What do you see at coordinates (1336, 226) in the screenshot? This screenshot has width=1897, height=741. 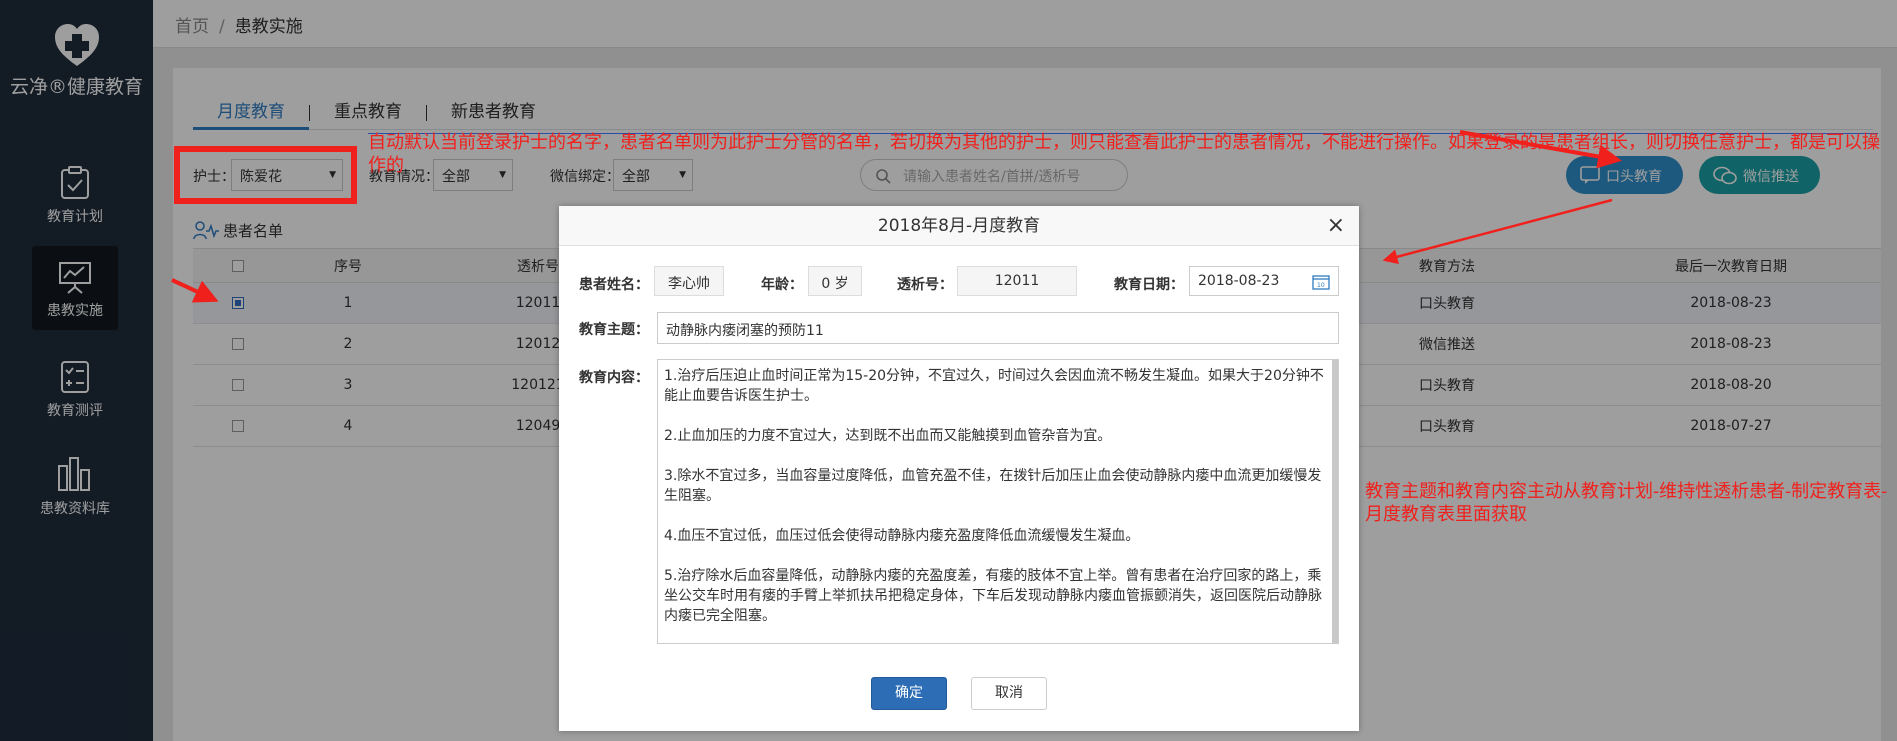 I see `close-icon: ×` at bounding box center [1336, 226].